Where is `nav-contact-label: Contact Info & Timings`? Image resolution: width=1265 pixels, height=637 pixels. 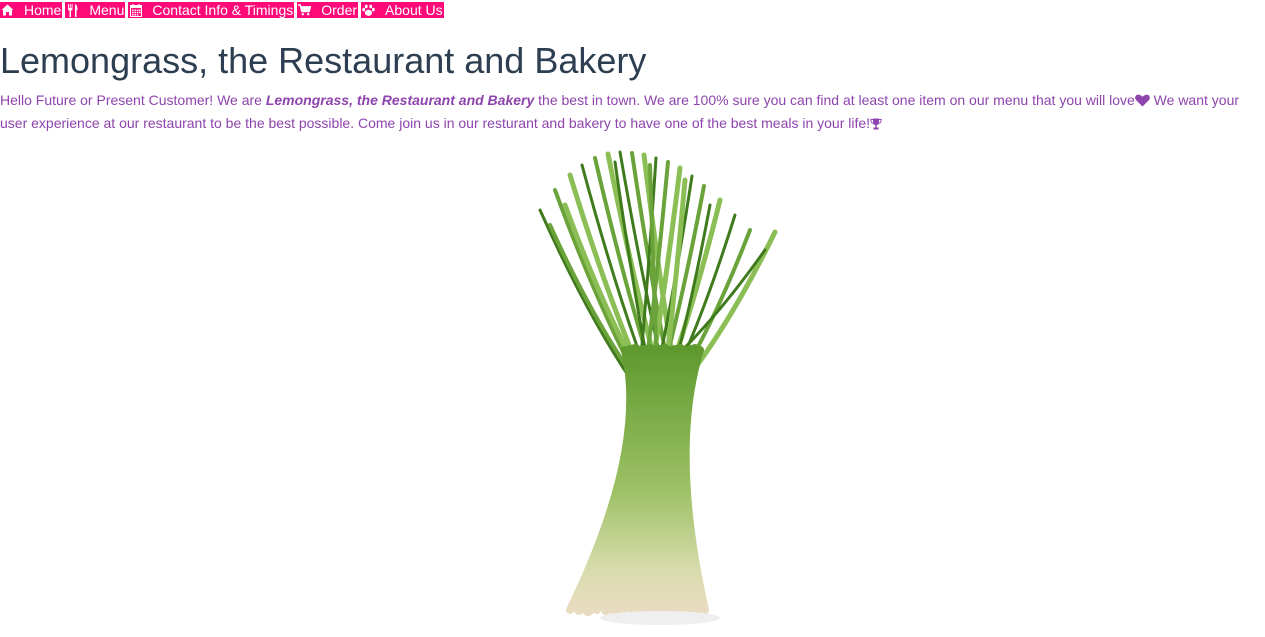 nav-contact-label: Contact Info & Timings is located at coordinates (223, 10).